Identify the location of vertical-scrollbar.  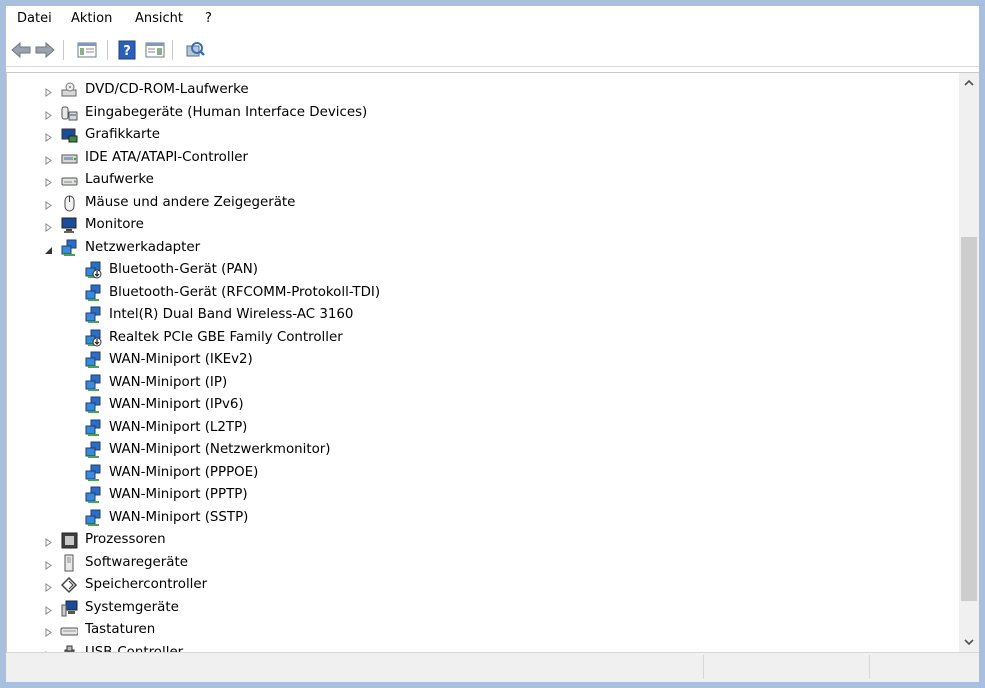
(969, 362).